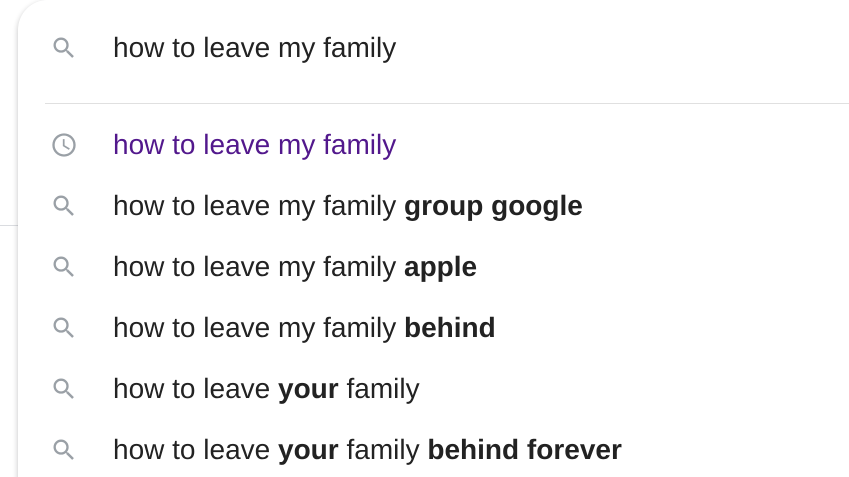 The height and width of the screenshot is (477, 849). I want to click on suggestion-item: how to leave my family behind, so click(433, 327).